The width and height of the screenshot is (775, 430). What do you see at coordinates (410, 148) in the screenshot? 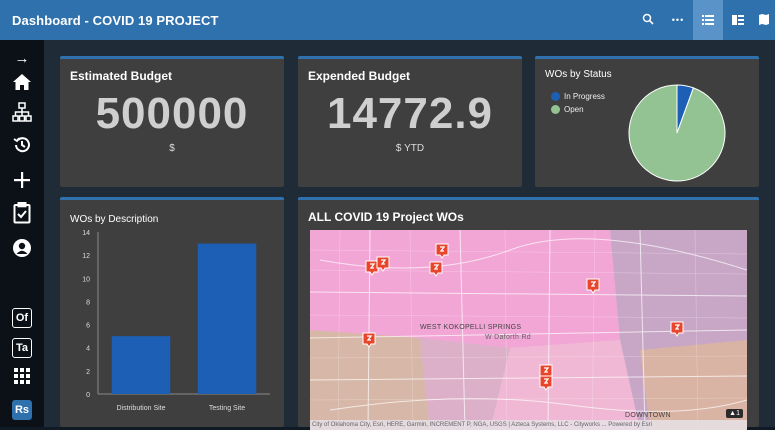
I see `expended-budget-unit: $ YTD` at bounding box center [410, 148].